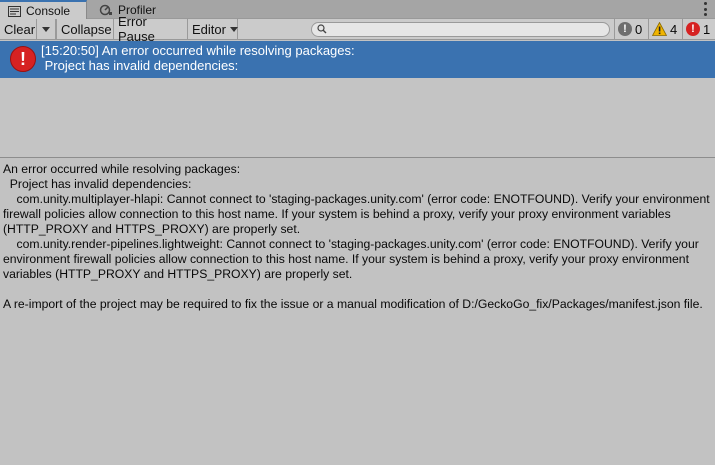  I want to click on warning-count: 4, so click(674, 29).